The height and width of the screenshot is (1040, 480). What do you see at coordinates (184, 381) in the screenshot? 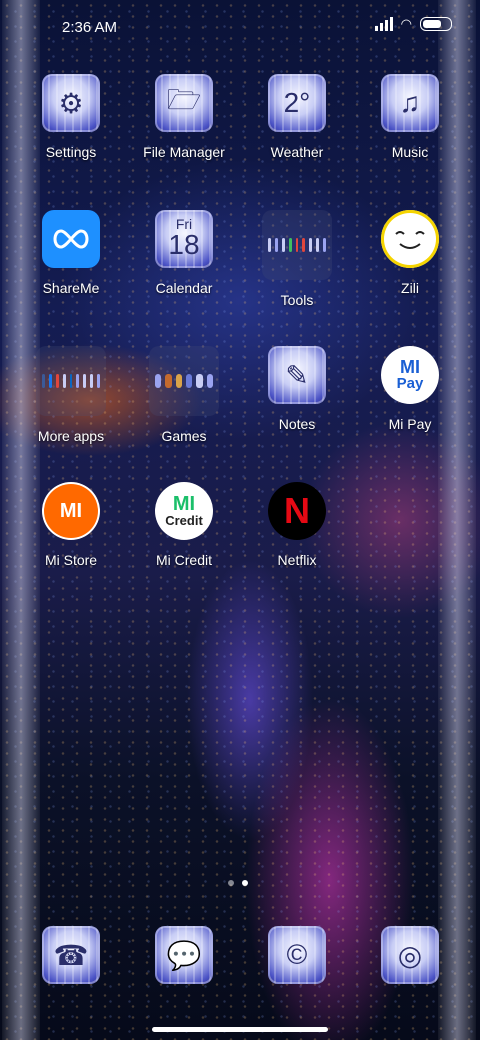
I see `games-folder-icon` at bounding box center [184, 381].